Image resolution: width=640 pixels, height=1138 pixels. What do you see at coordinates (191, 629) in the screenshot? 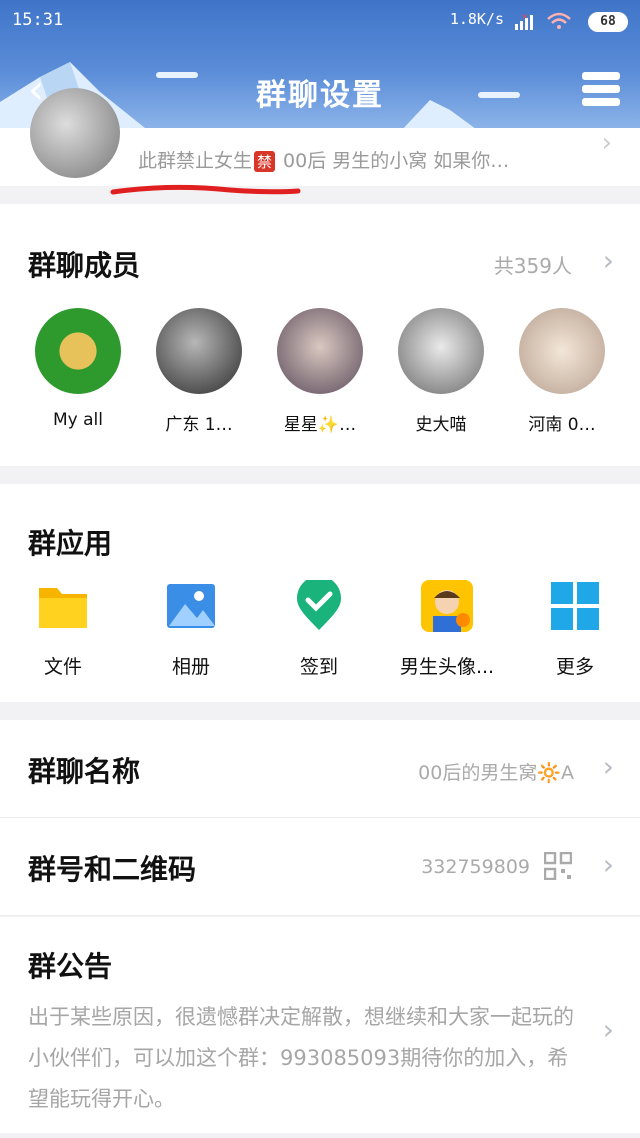
I see `app-album: 相册` at bounding box center [191, 629].